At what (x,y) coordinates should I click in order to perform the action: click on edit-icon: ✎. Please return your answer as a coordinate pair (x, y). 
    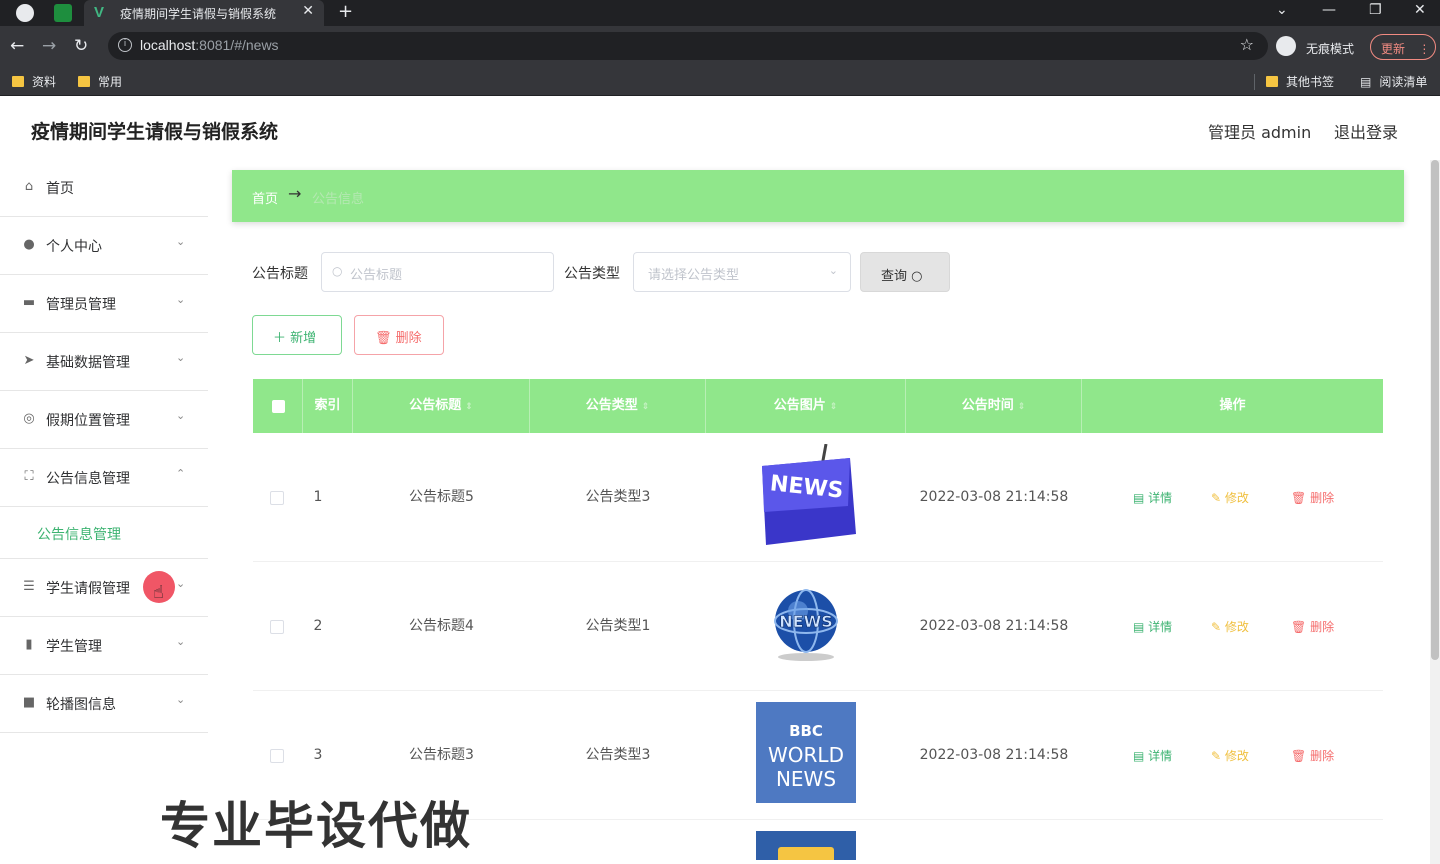
    Looking at the image, I should click on (1216, 756).